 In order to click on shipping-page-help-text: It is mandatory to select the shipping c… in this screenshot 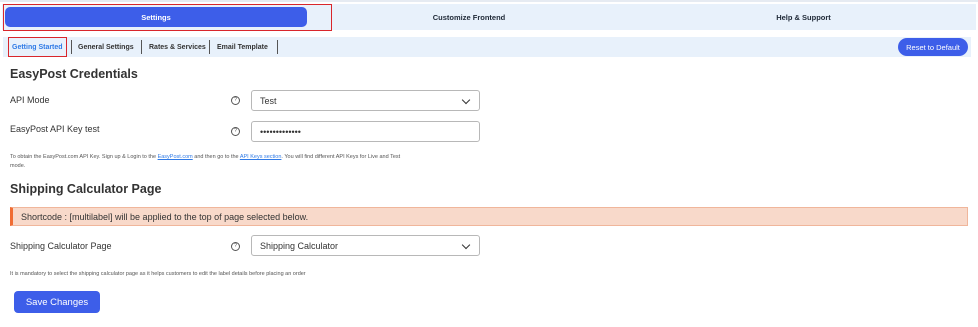, I will do `click(158, 274)`.